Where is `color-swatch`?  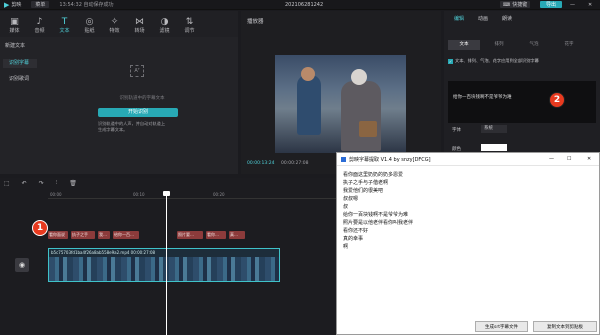
color-swatch is located at coordinates (494, 147).